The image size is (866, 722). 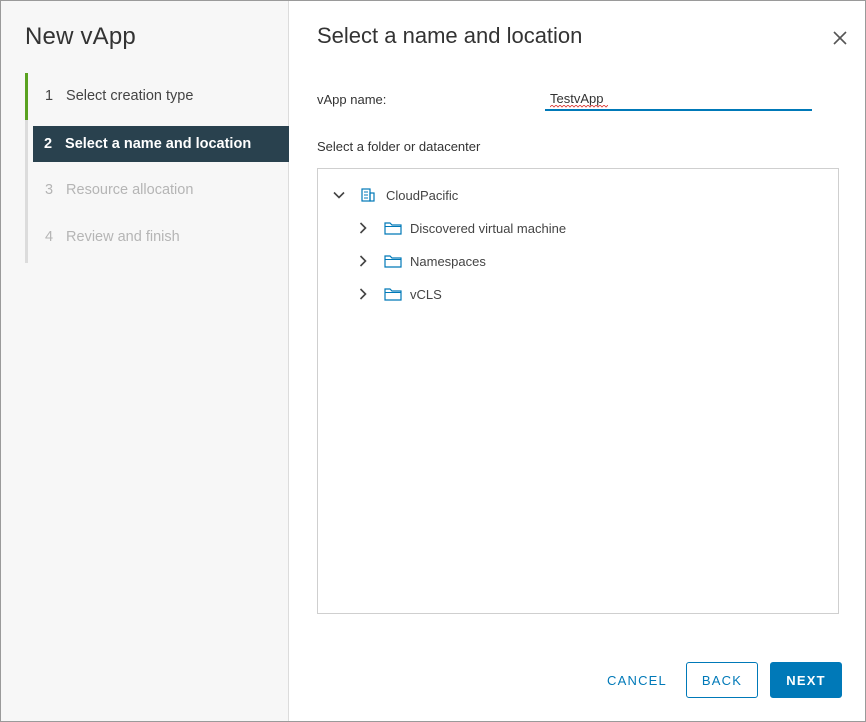 I want to click on step-number: 2, so click(x=48, y=144).